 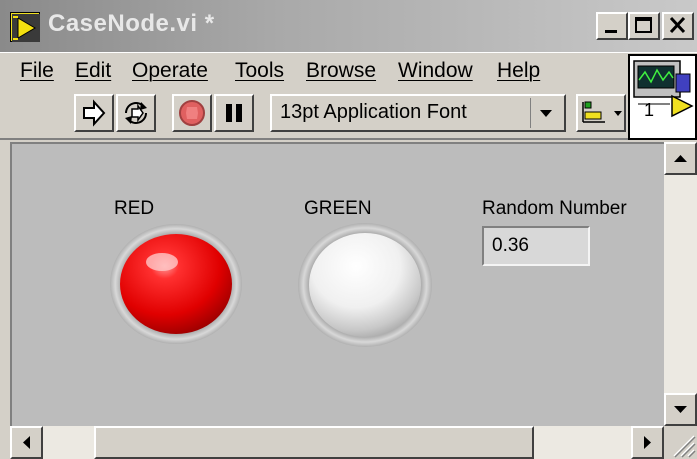 I want to click on connector-pane: 1, so click(x=662, y=97).